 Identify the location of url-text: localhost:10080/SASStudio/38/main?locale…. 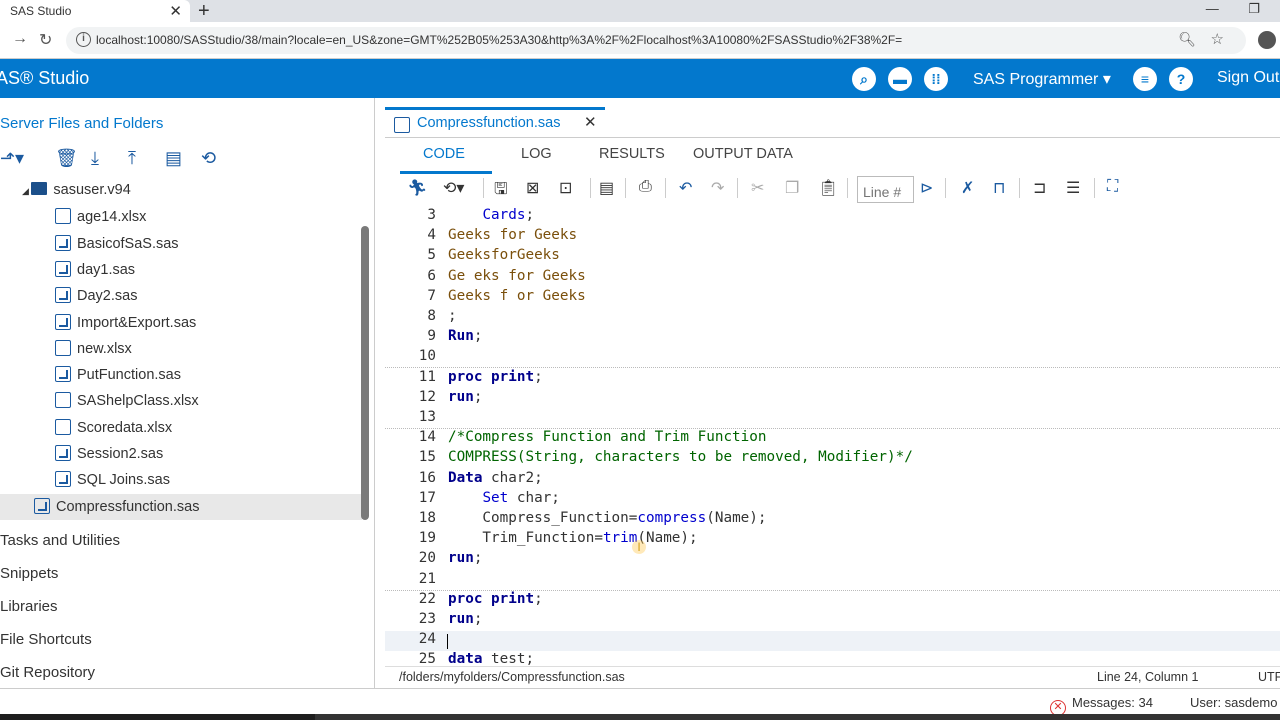
(499, 40).